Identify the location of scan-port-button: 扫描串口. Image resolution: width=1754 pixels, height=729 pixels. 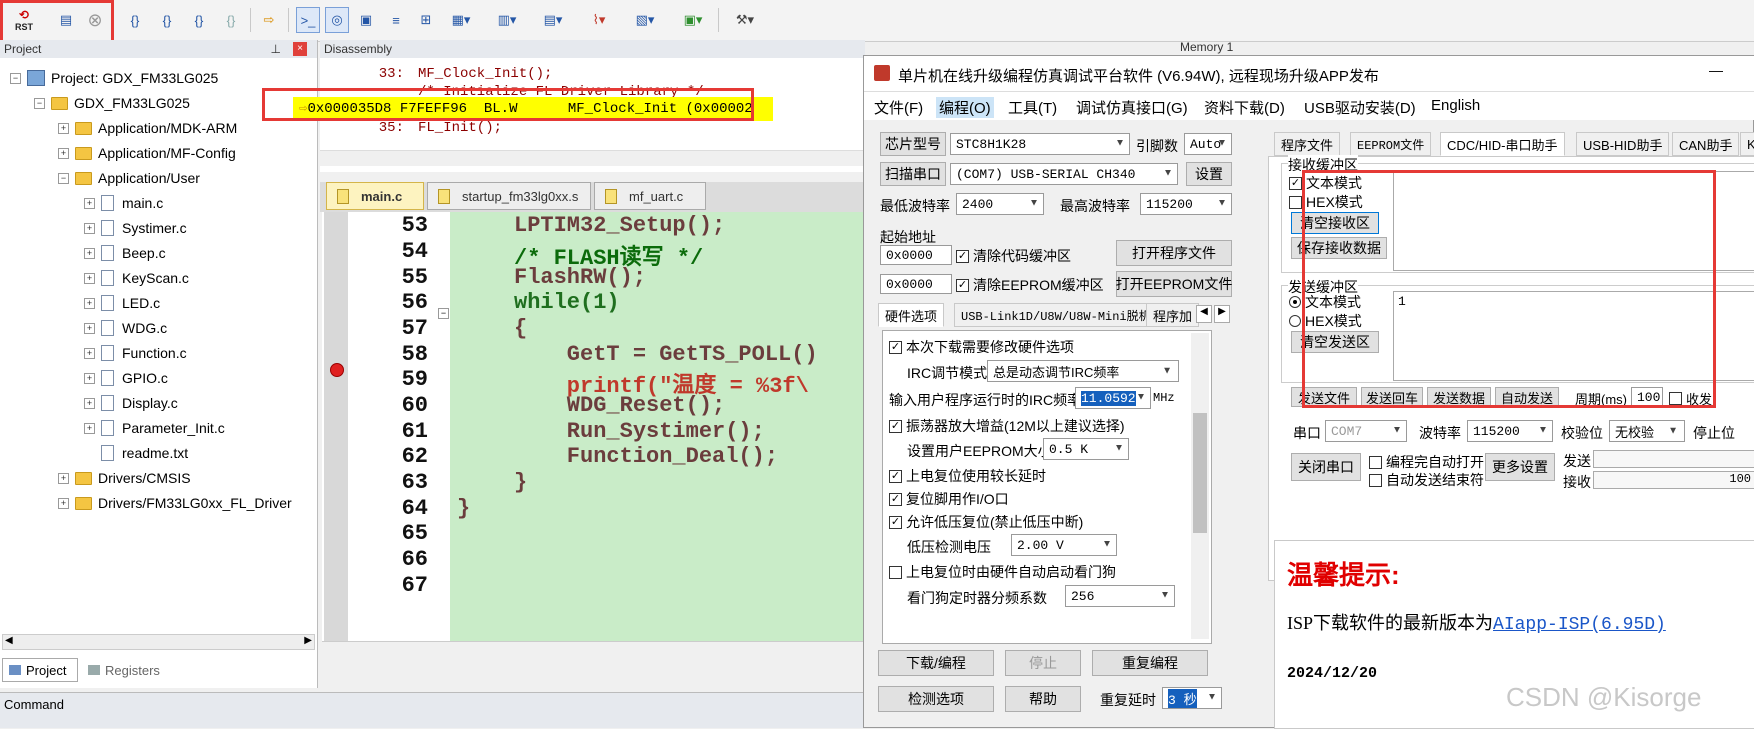
(913, 174).